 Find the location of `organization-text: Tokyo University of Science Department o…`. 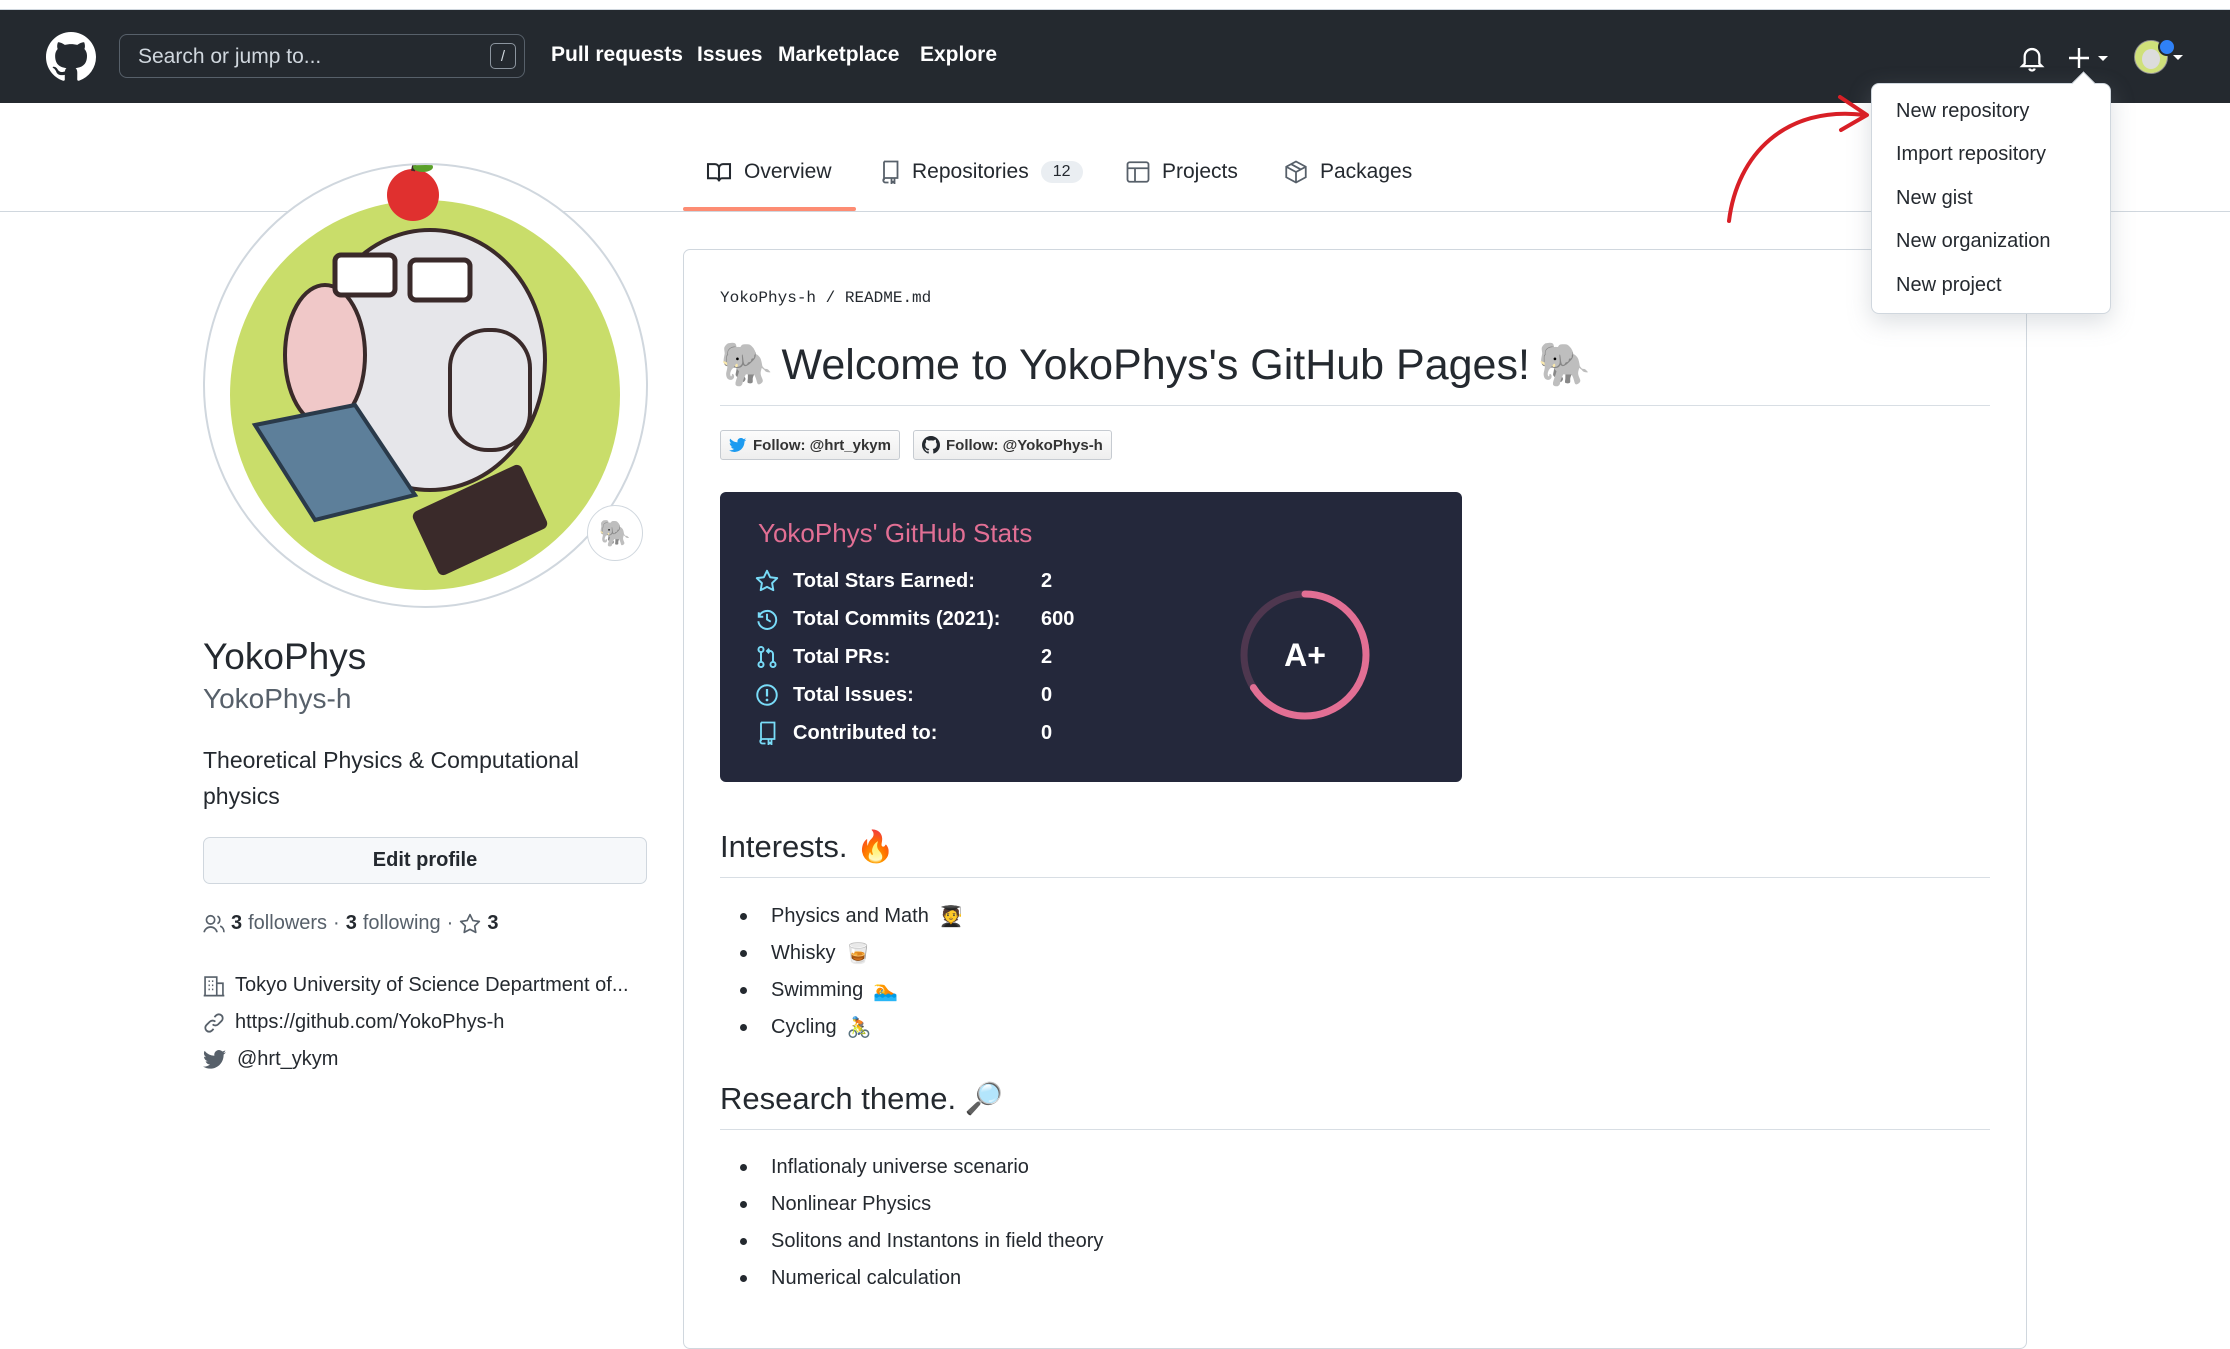

organization-text: Tokyo University of Science Department o… is located at coordinates (432, 985).